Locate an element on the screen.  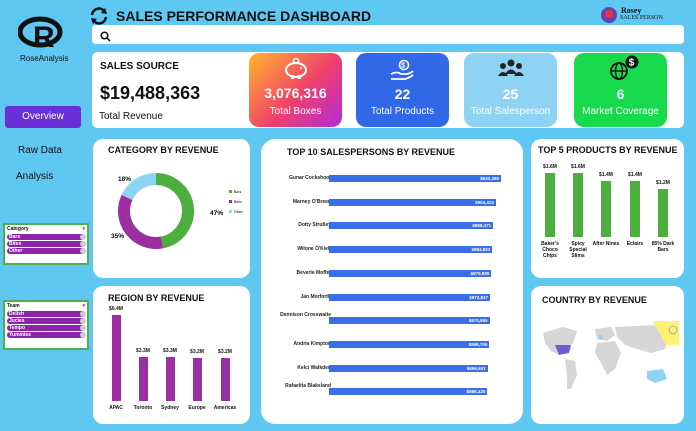
kpi-label: Total Boxes is located at coordinates (295, 111).